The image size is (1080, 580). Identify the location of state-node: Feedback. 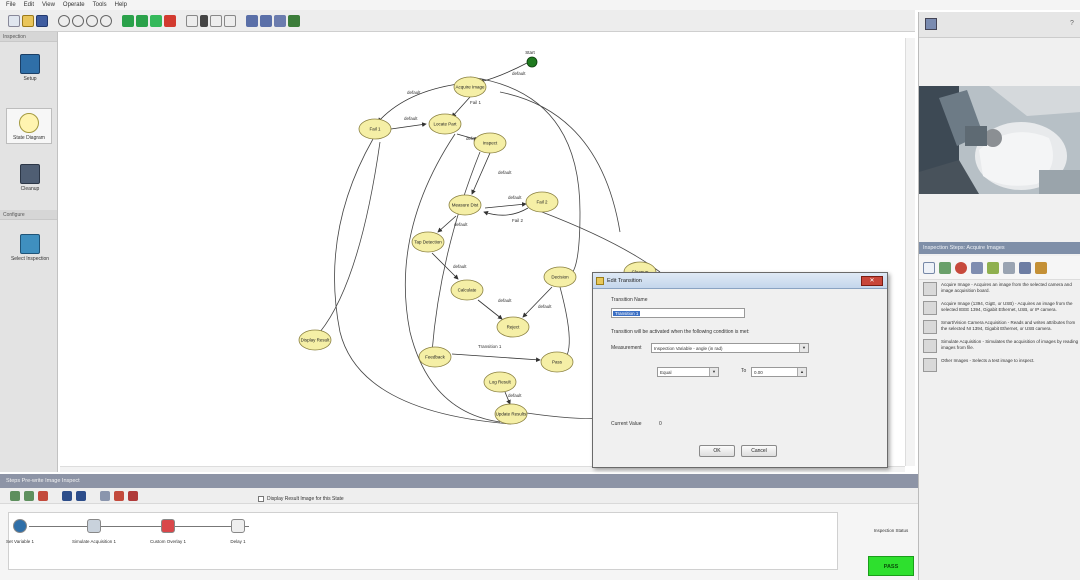
(435, 357).